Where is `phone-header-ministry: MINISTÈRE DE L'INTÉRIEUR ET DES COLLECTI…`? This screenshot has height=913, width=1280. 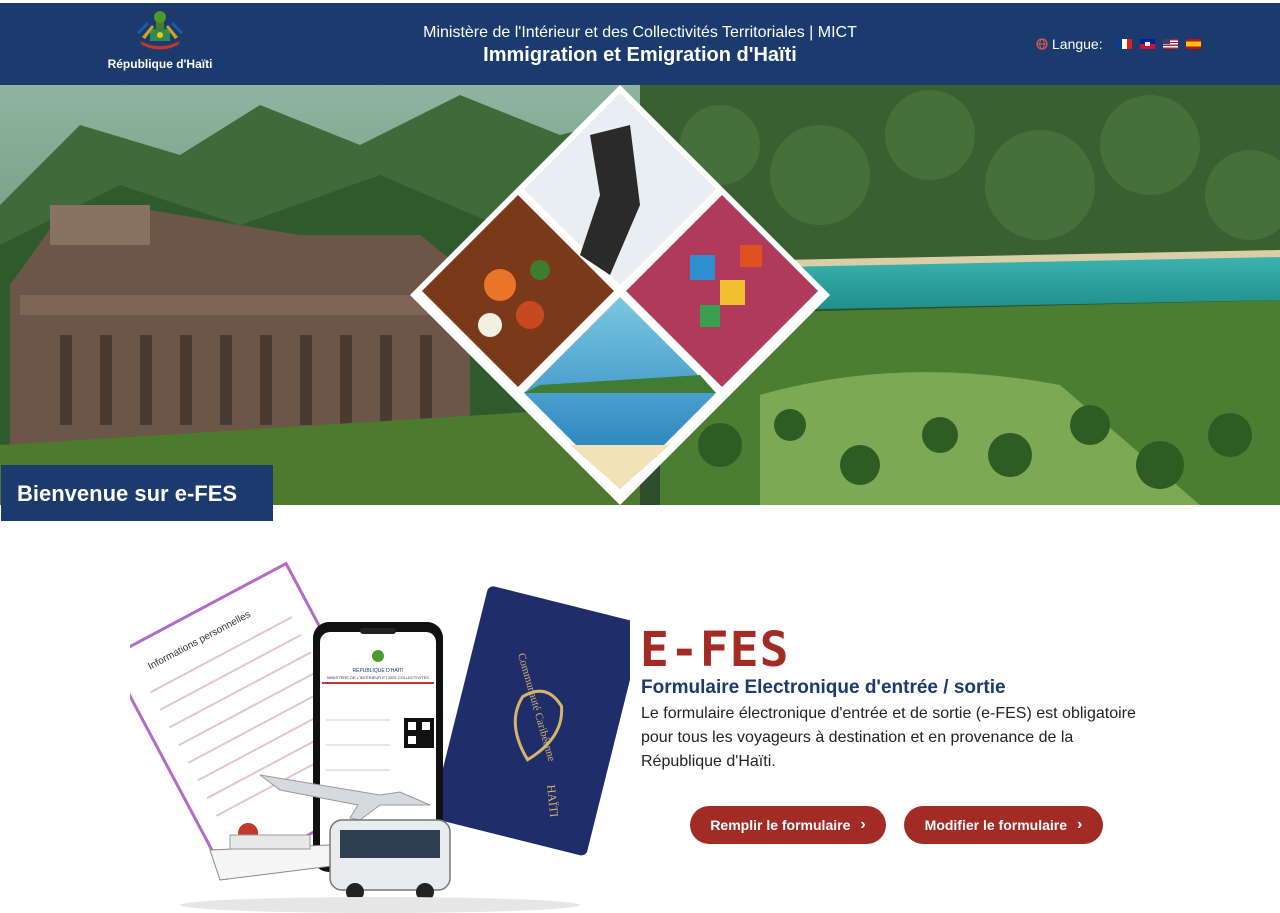 phone-header-ministry: MINISTÈRE DE L'INTÉRIEUR ET DES COLLECTI… is located at coordinates (378, 677).